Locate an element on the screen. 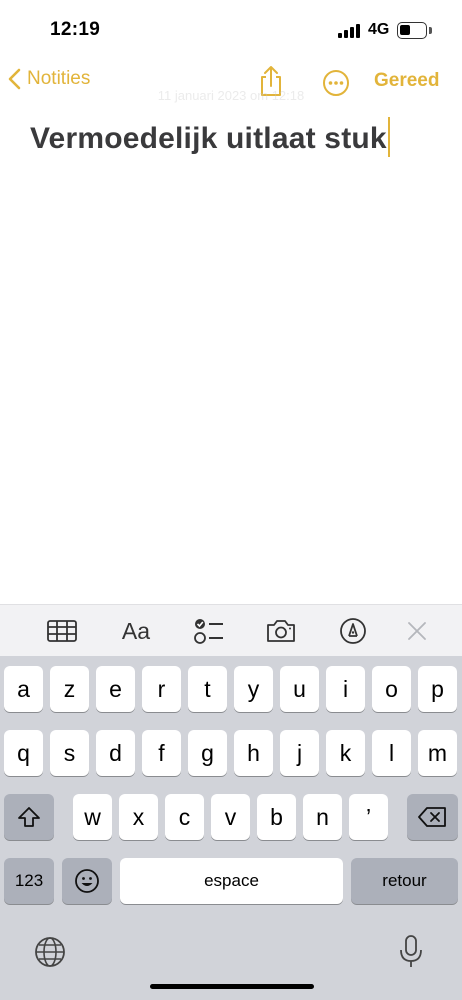 Image resolution: width=462 pixels, height=1000 pixels. camera-button is located at coordinates (281, 631).